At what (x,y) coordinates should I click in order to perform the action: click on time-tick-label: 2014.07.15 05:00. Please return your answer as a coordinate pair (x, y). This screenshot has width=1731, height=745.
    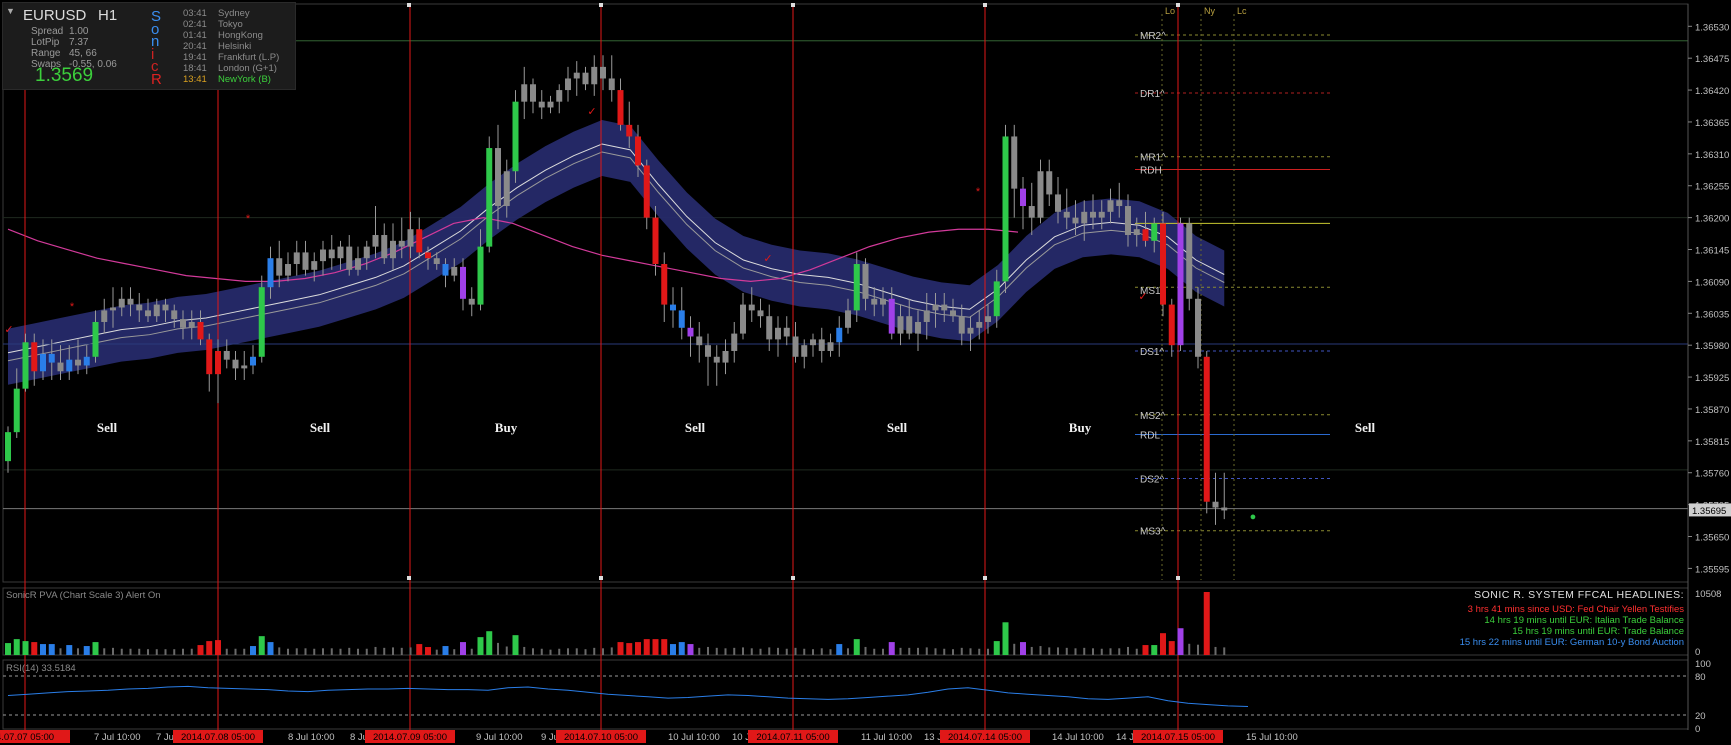
    Looking at the image, I should click on (1178, 737).